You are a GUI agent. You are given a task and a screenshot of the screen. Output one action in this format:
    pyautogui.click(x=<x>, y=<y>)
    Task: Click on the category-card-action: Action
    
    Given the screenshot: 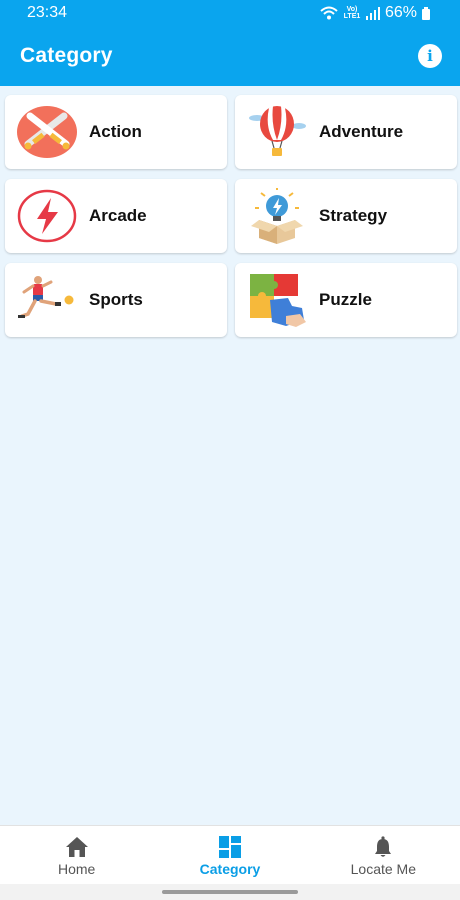 What is the action you would take?
    pyautogui.click(x=116, y=132)
    